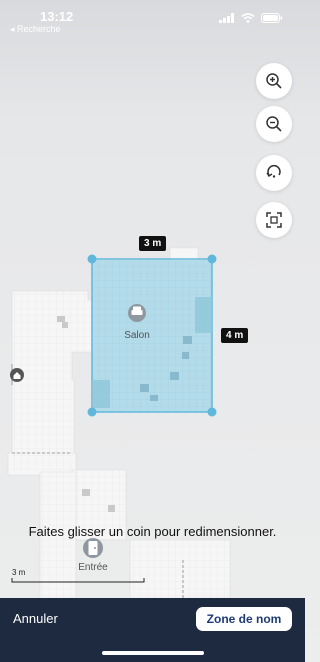 This screenshot has height=662, width=320. What do you see at coordinates (92, 412) in the screenshot?
I see `resize-handle-bottom-left` at bounding box center [92, 412].